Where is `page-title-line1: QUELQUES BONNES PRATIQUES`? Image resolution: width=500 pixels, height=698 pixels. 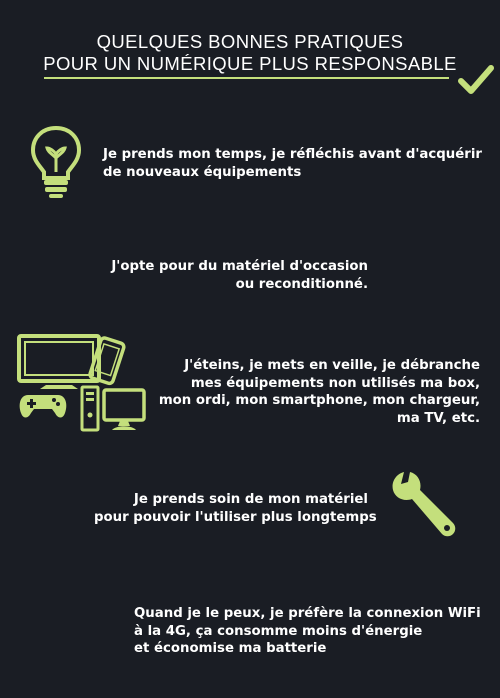 page-title-line1: QUELQUES BONNES PRATIQUES is located at coordinates (250, 41).